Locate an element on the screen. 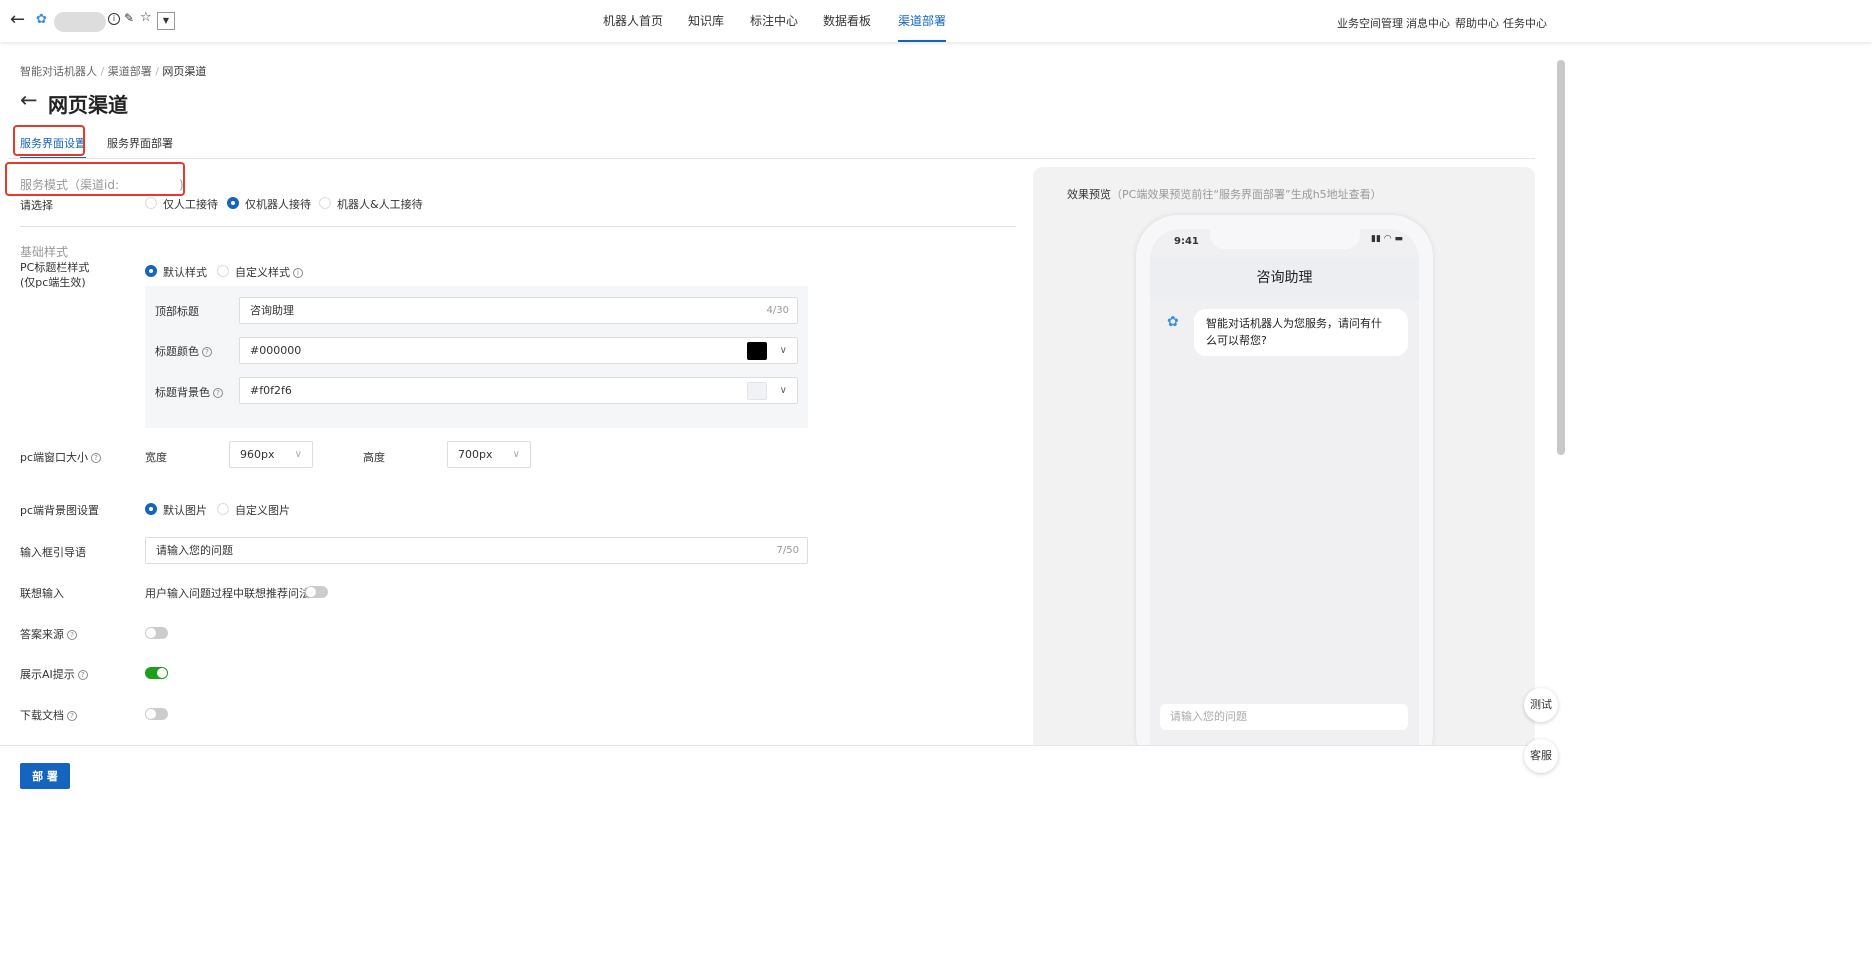 The height and width of the screenshot is (962, 1872). robot-logo-icon: ✿ is located at coordinates (41, 19).